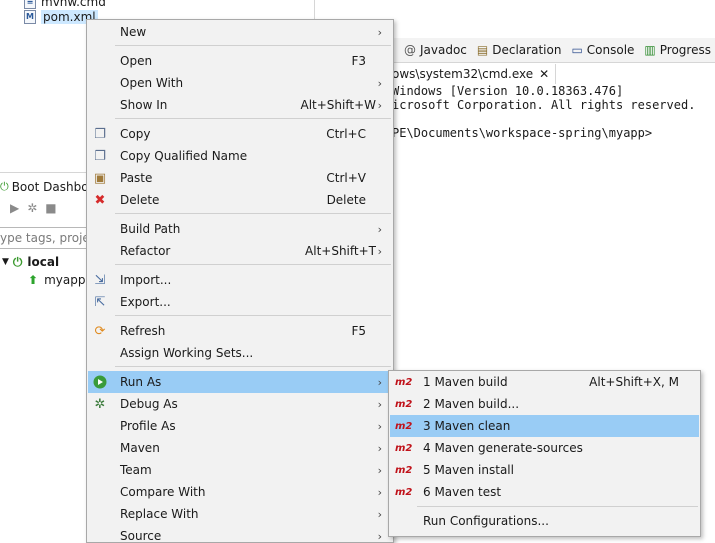  I want to click on submenu-item-maven-install: m2 5 Maven install, so click(544, 470).